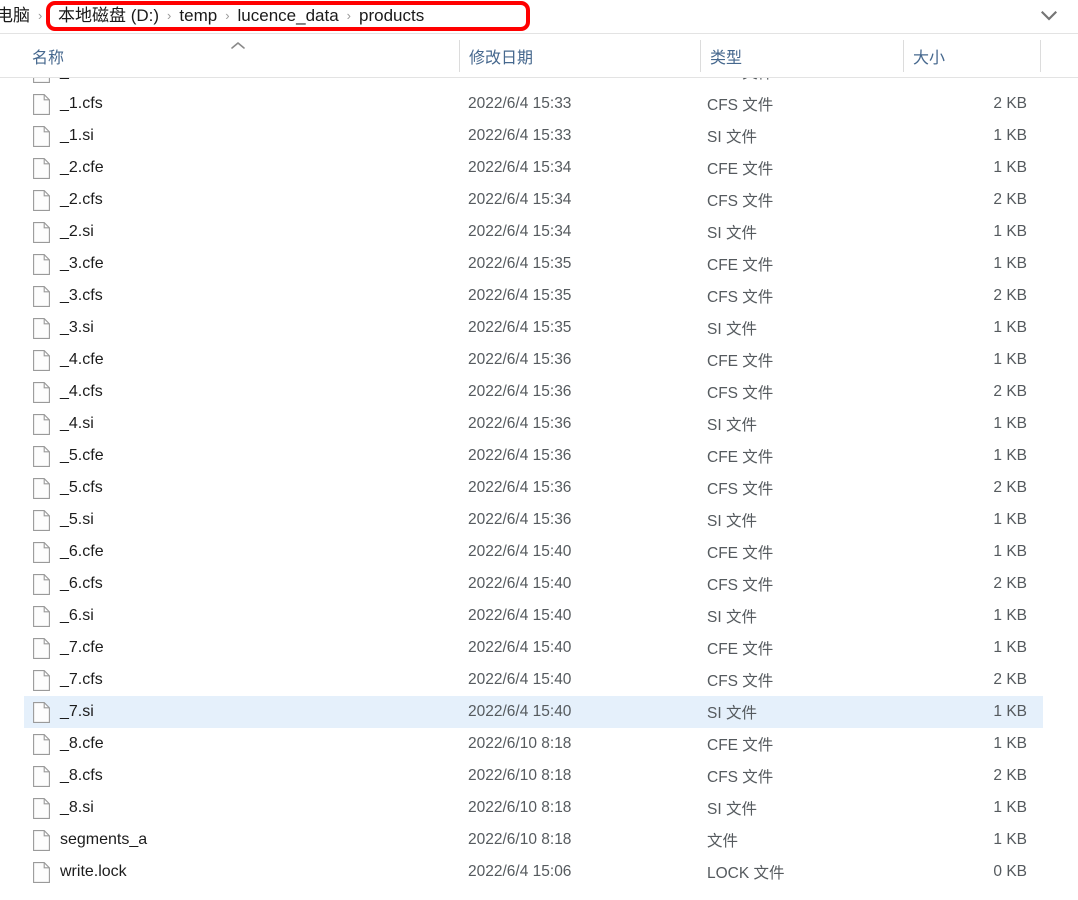  I want to click on table-row: write.lock 2022/6/4 15:06 LOCK 文件 0 KB, so click(539, 872).